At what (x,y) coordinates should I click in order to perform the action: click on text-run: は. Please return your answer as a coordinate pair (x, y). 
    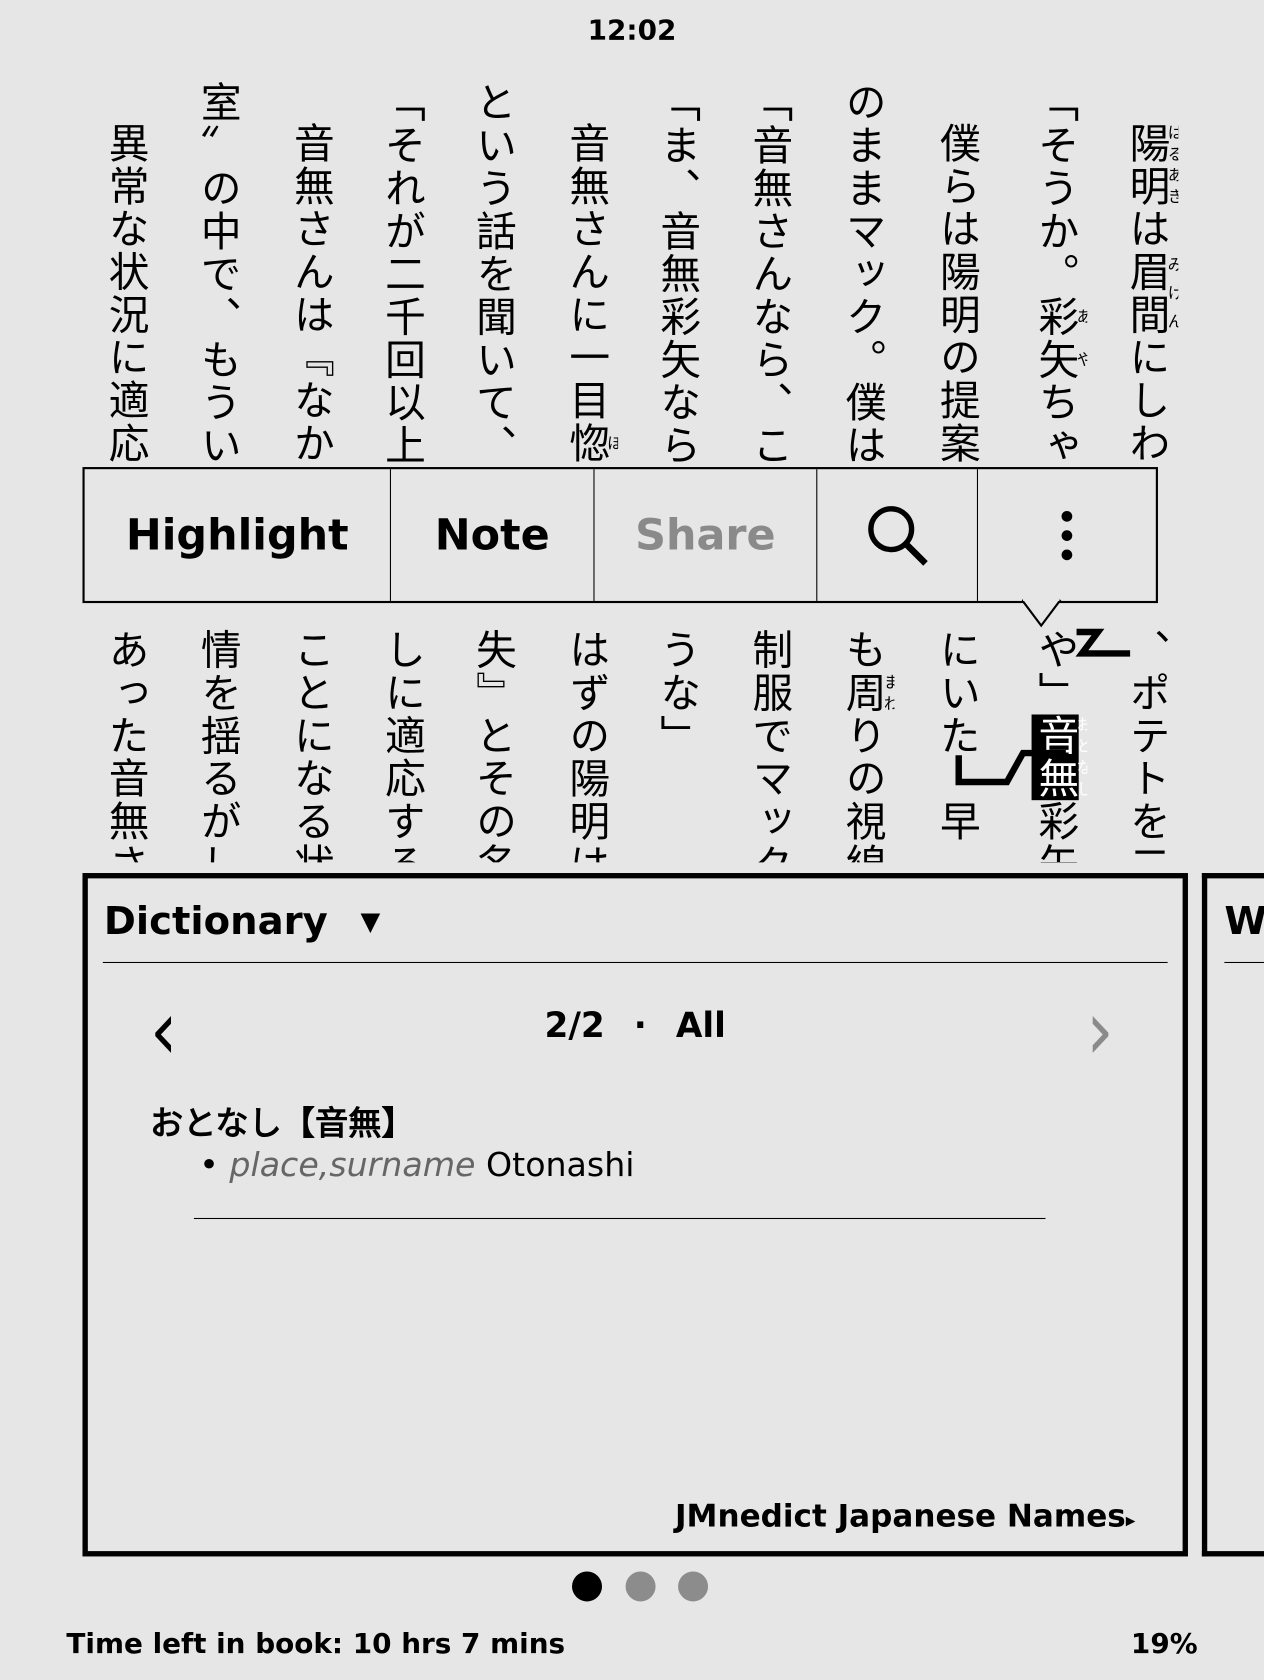
    Looking at the image, I should click on (1146, 229).